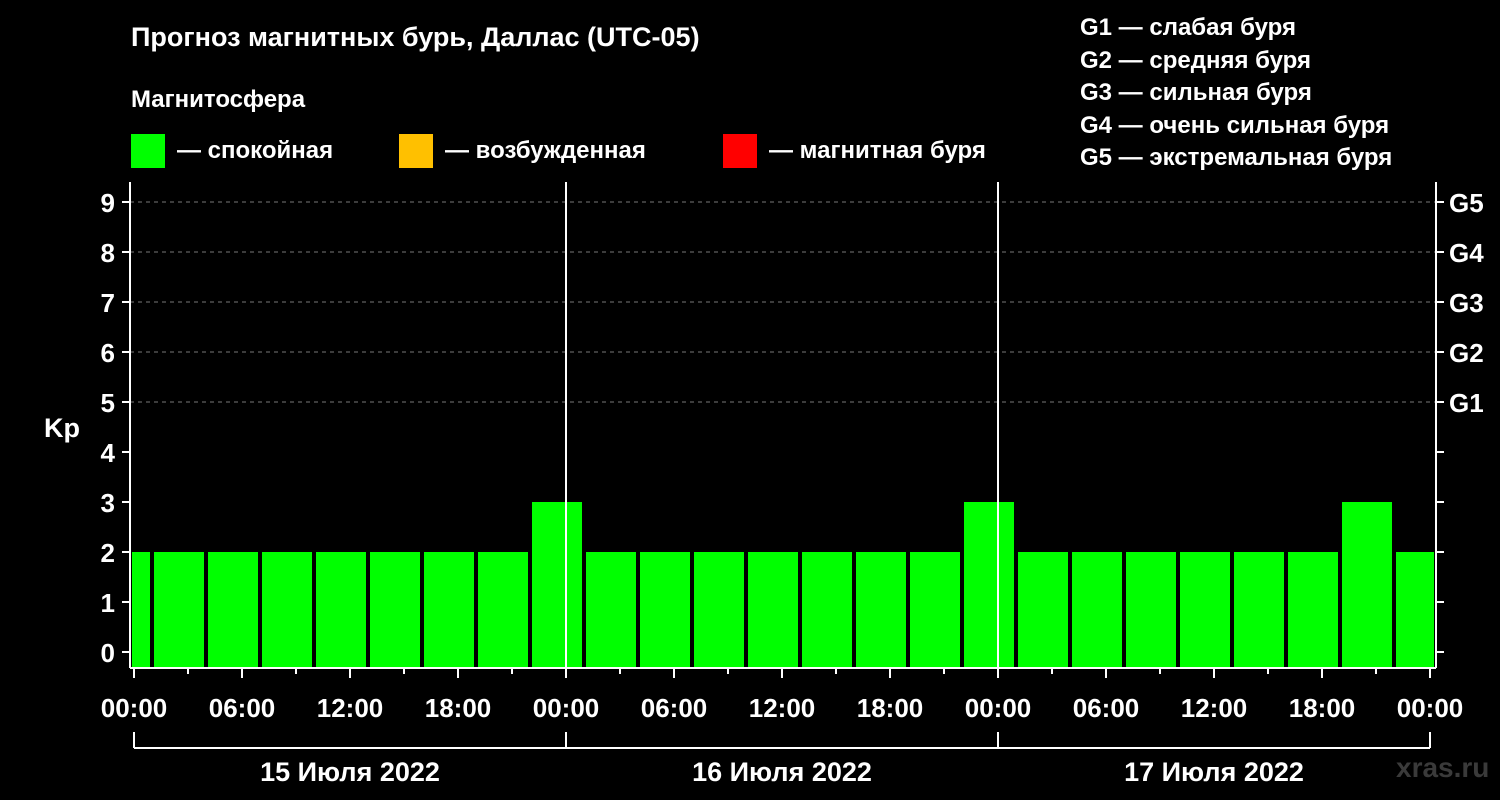  Describe the element at coordinates (108, 403) in the screenshot. I see `y-tick-label: 5` at that location.